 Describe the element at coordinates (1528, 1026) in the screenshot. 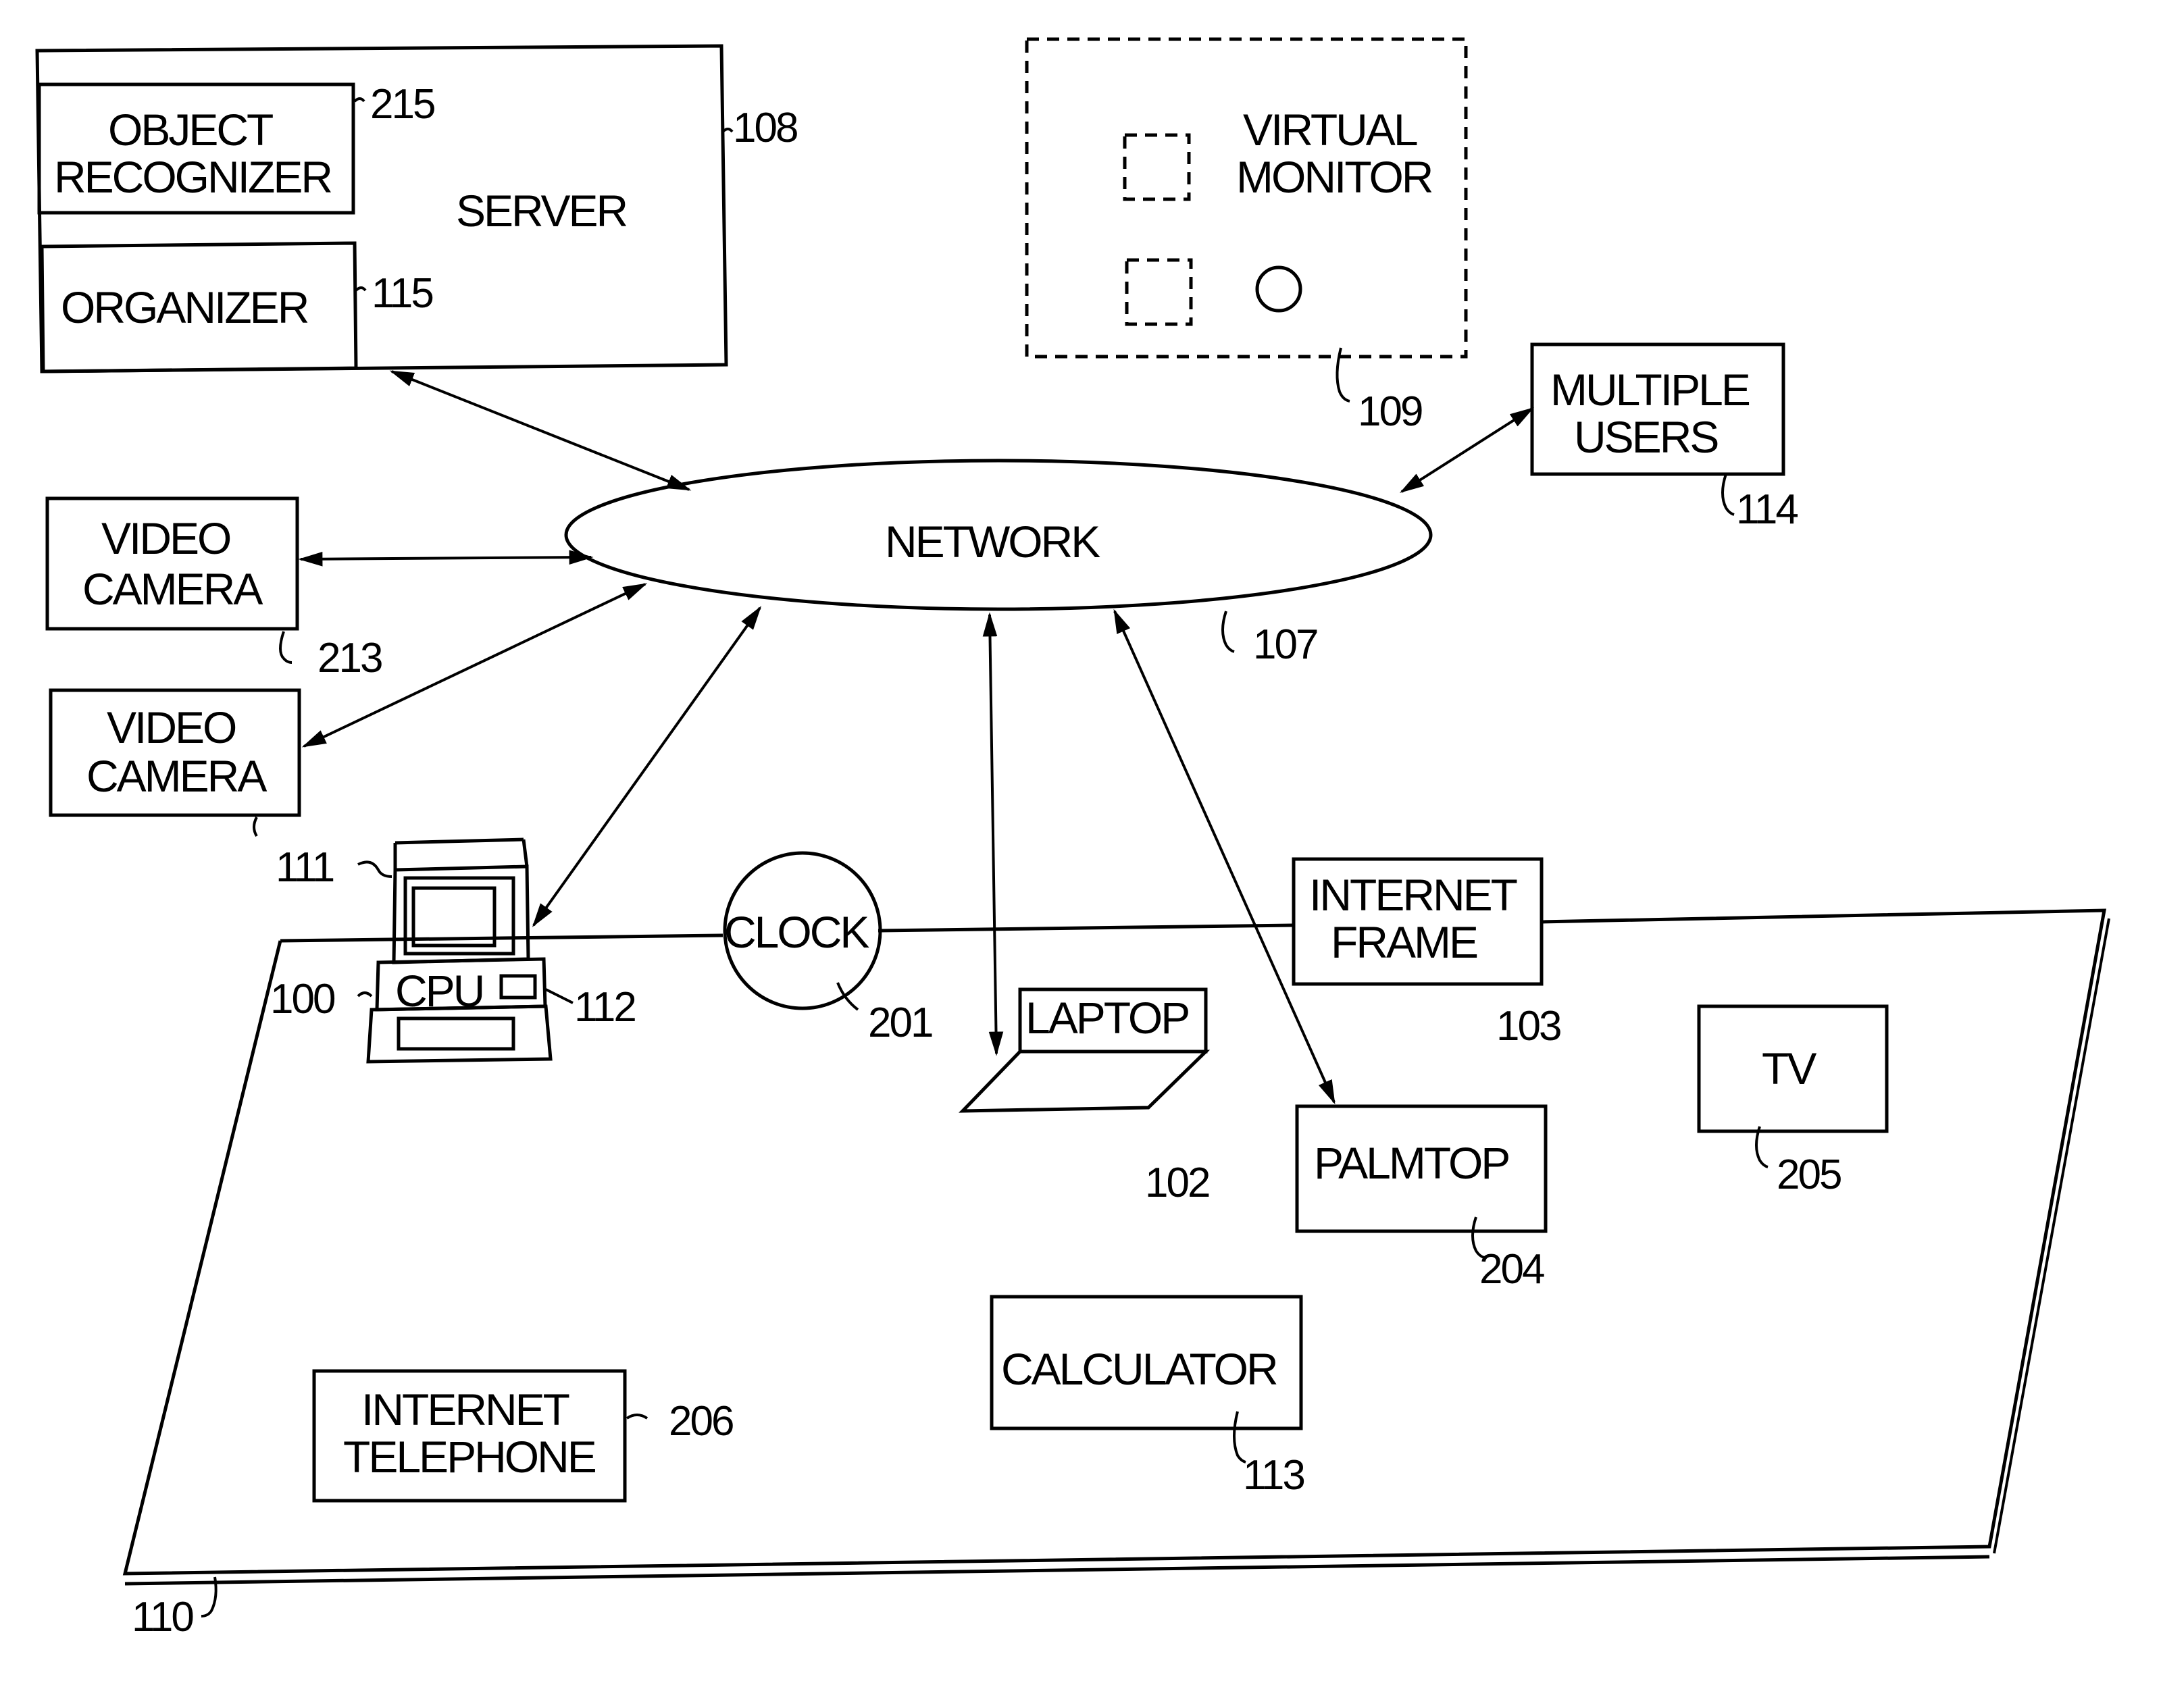

I see `internet-frame-ref: 103` at that location.